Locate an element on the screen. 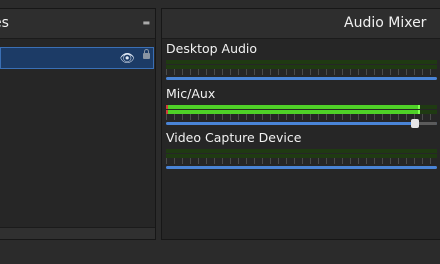  channel-name: Video Capture Device is located at coordinates (234, 137).